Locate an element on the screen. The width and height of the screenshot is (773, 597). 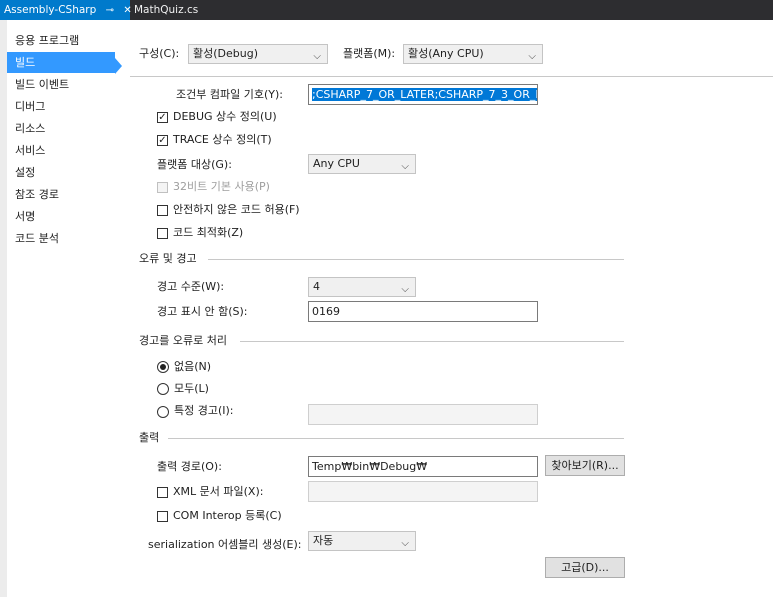
nav-item-label: 코드 분석 is located at coordinates (37, 238).